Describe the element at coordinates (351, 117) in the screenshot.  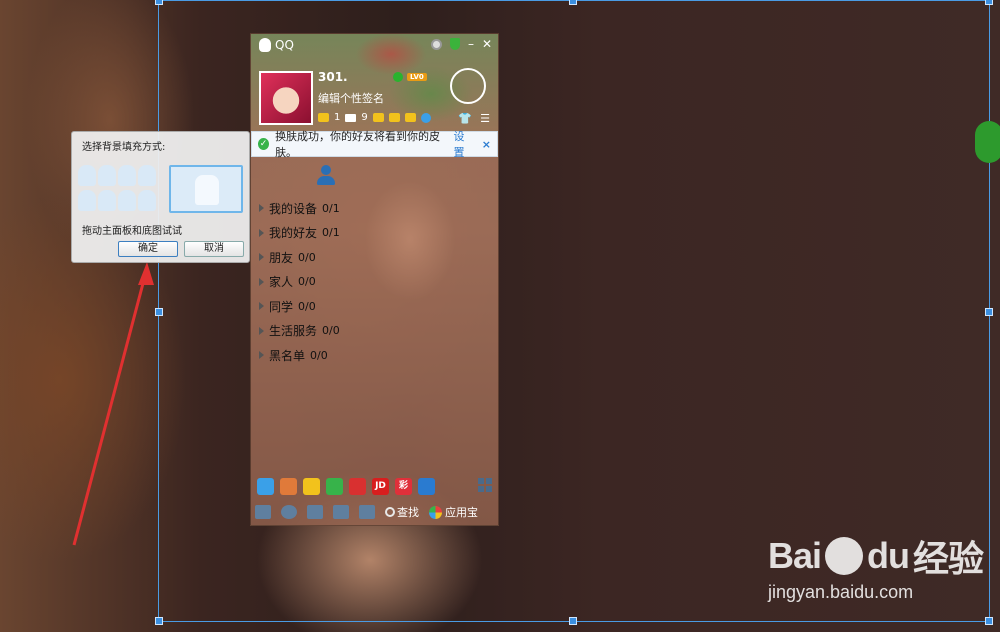
I see `mail-icon` at that location.